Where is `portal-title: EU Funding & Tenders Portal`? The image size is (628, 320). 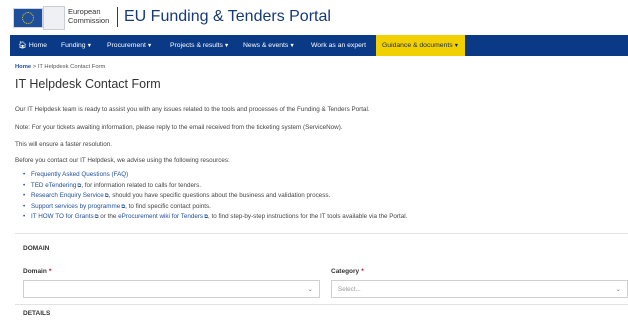
portal-title: EU Funding & Tenders Portal is located at coordinates (227, 17).